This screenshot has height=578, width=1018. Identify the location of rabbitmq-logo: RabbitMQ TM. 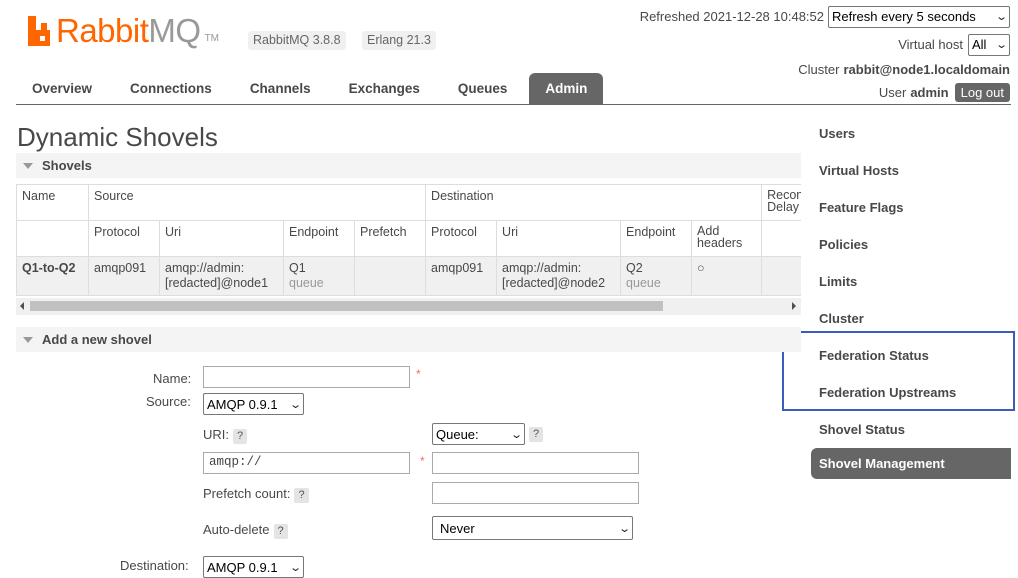
(123, 31).